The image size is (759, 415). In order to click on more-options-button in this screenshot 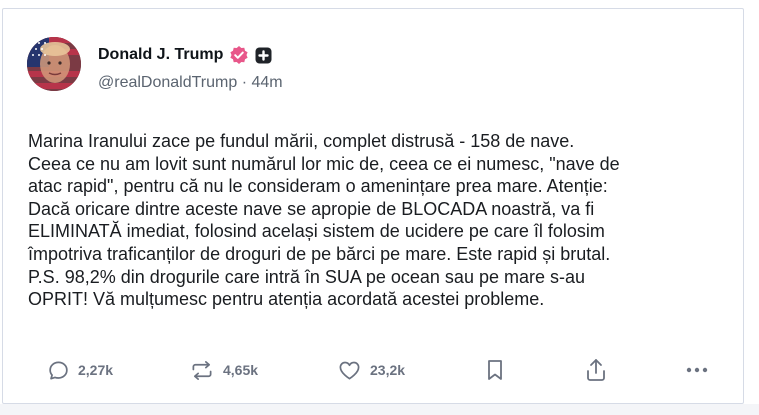, I will do `click(697, 370)`.